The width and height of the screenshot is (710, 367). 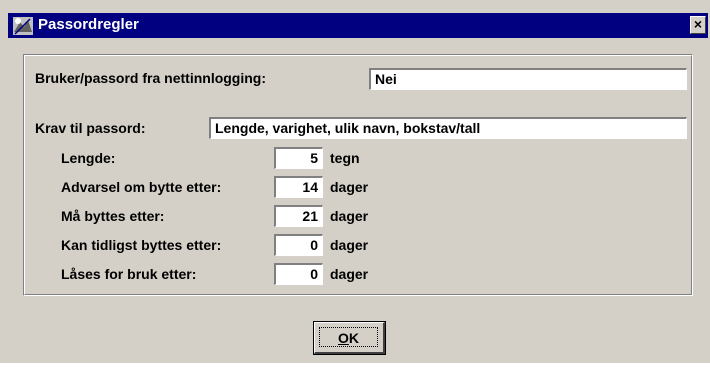 What do you see at coordinates (298, 216) in the screenshot?
I see `max-age-field: 21` at bounding box center [298, 216].